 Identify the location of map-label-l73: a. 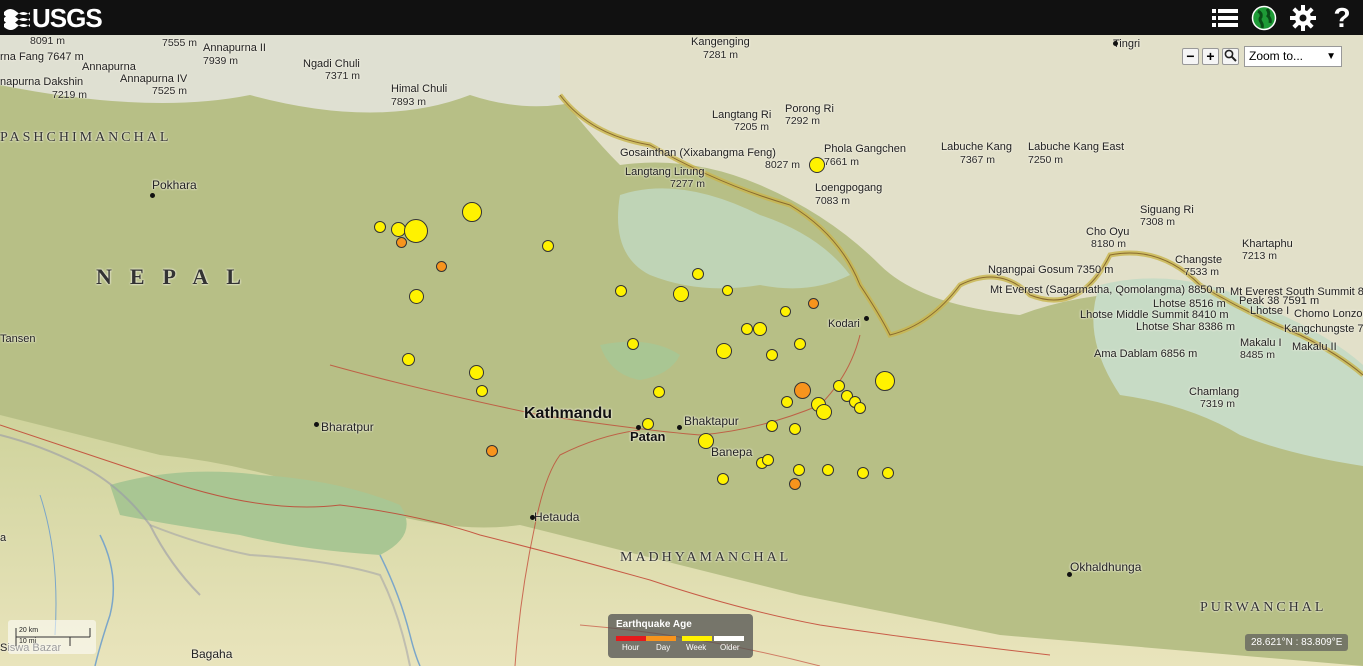
(3, 538).